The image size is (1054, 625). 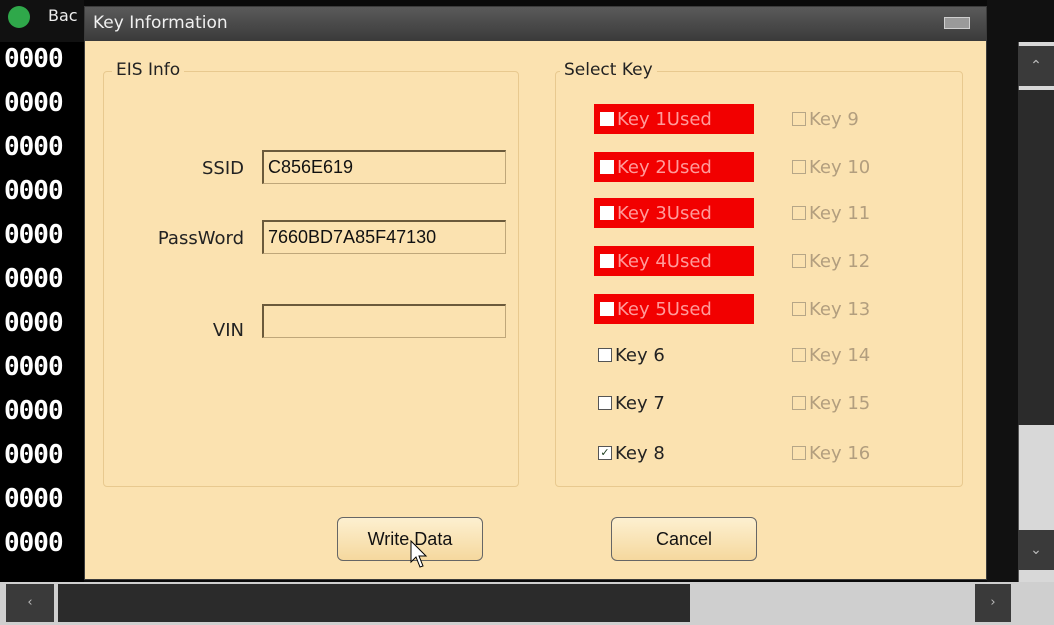 I want to click on key-4-checkbox: Key 4Used, so click(x=674, y=261).